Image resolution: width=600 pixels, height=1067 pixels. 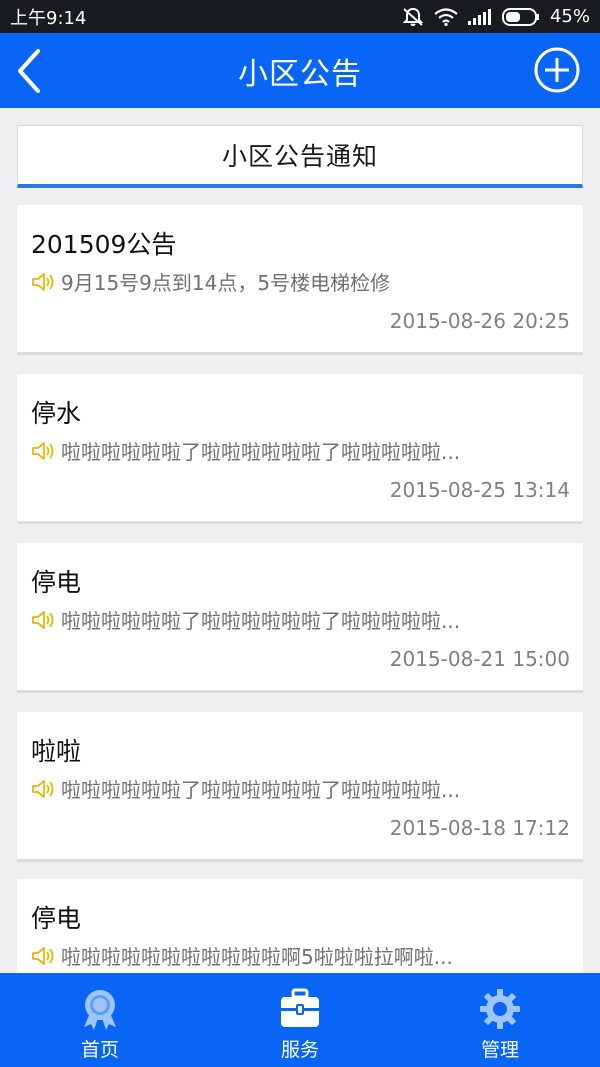 I want to click on battery-icon, so click(x=520, y=16).